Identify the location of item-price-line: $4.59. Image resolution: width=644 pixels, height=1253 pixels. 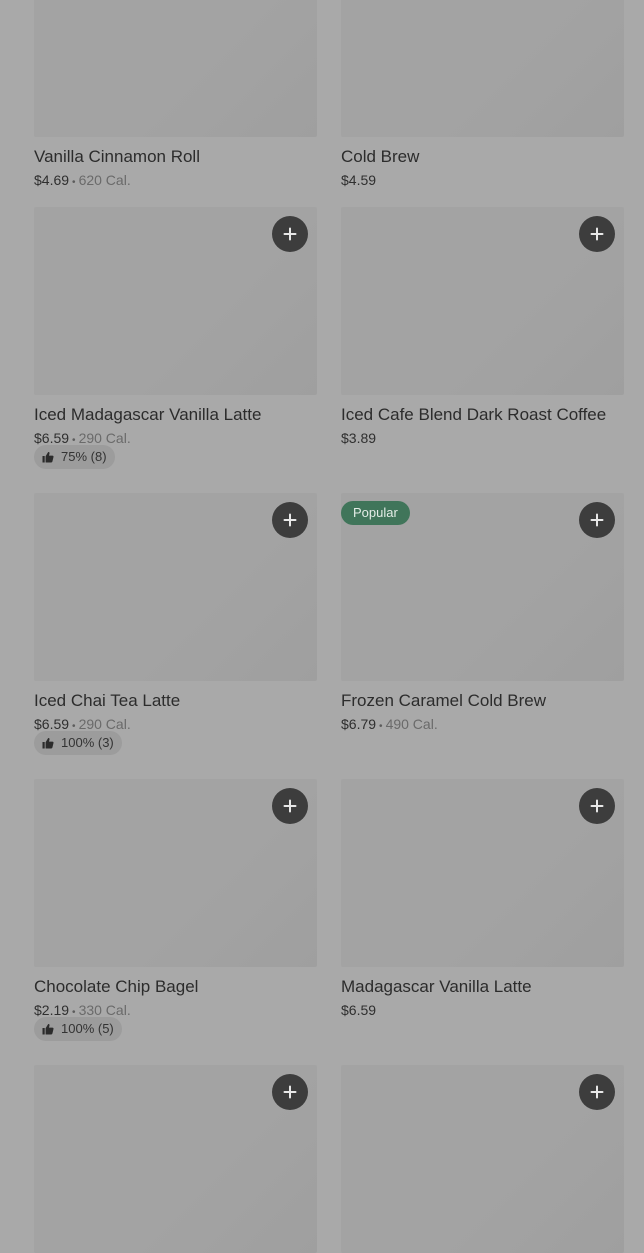
(358, 180).